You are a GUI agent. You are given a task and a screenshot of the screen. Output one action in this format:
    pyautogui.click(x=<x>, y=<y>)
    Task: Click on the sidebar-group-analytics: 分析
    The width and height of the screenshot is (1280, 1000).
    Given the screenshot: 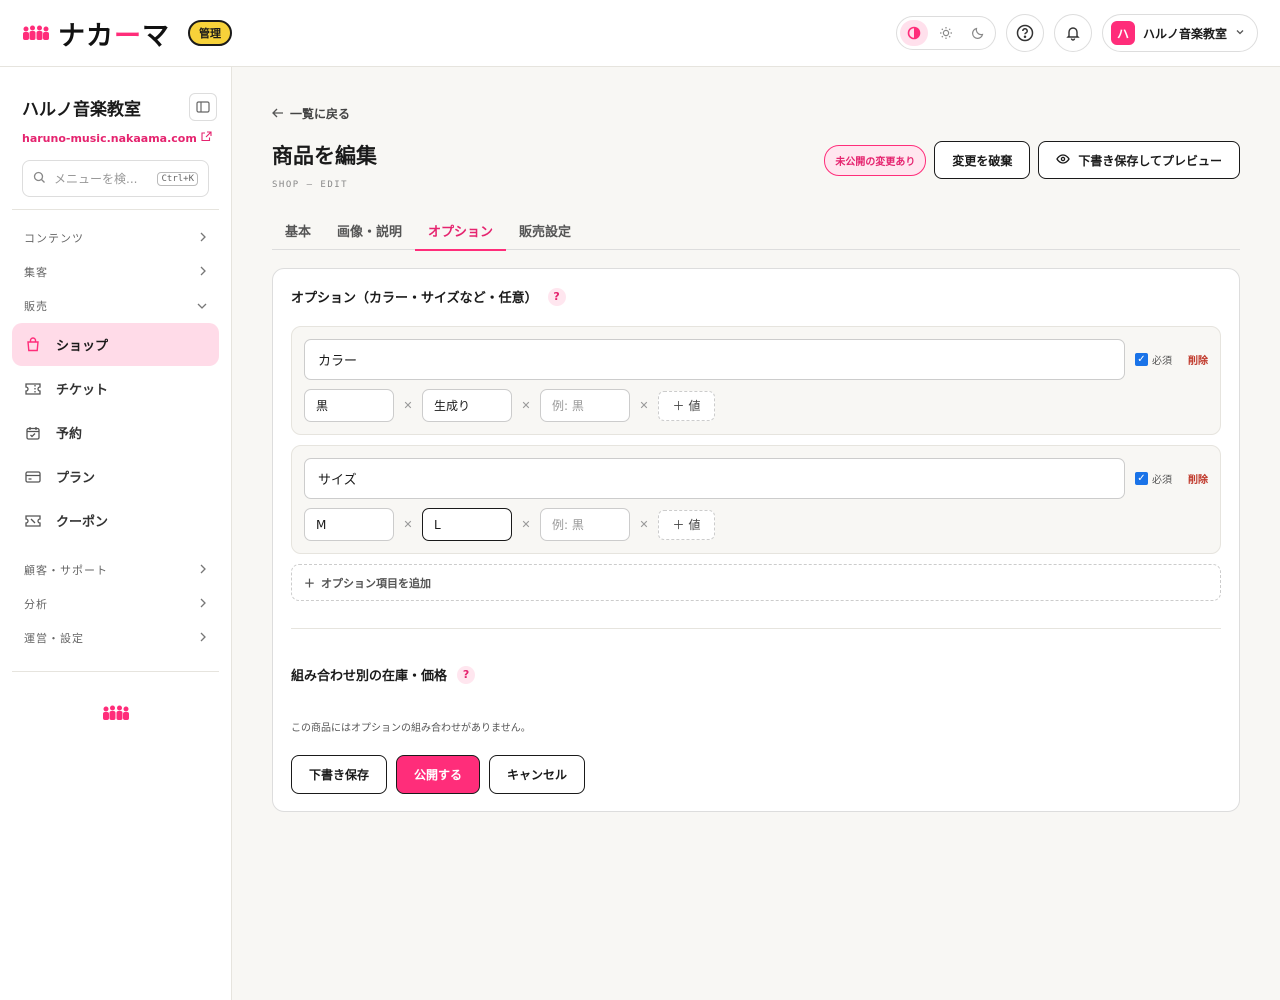 What is the action you would take?
    pyautogui.click(x=115, y=604)
    